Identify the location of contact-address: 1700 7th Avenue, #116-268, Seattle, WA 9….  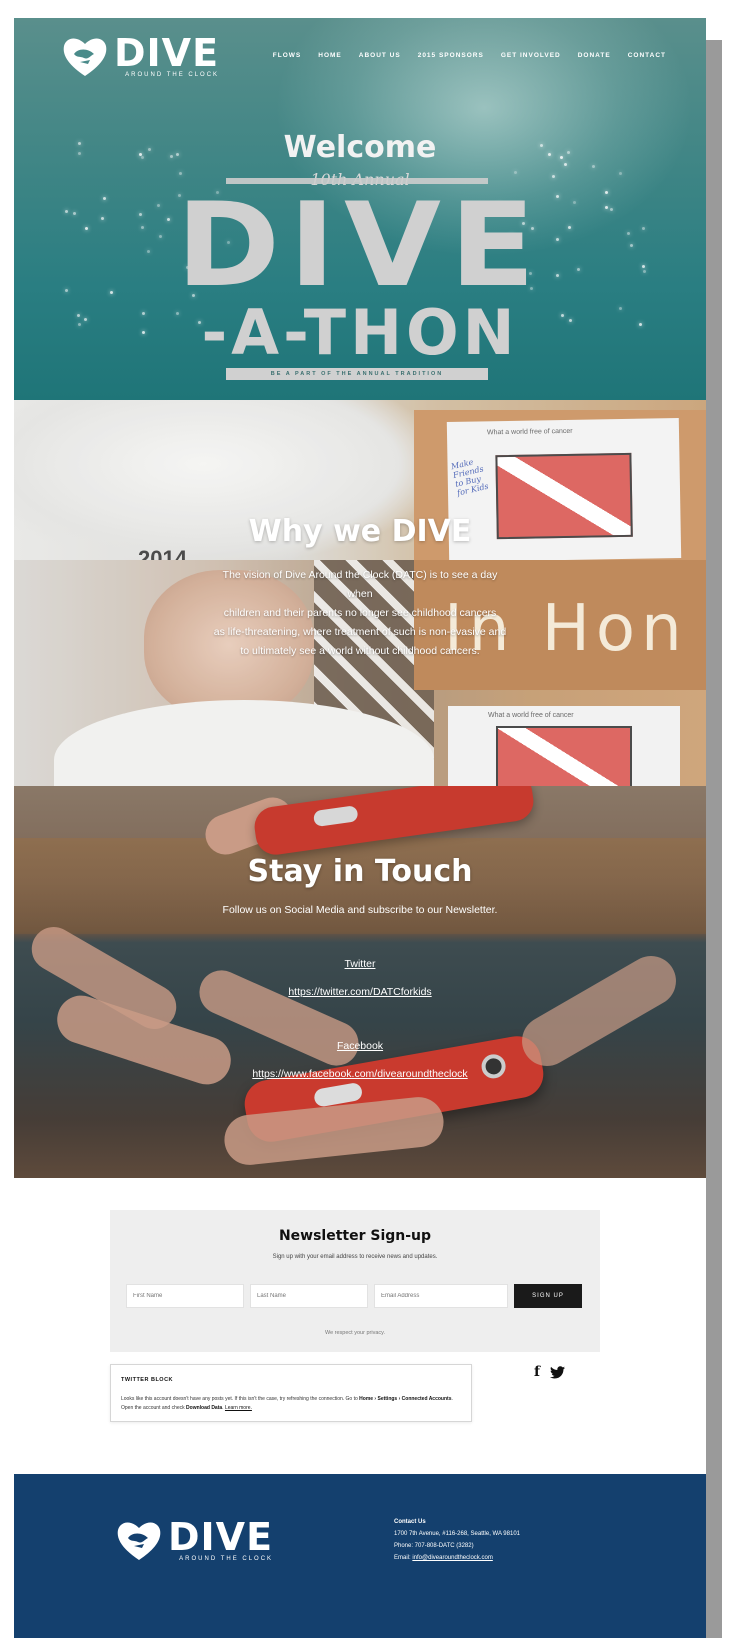
(457, 1534).